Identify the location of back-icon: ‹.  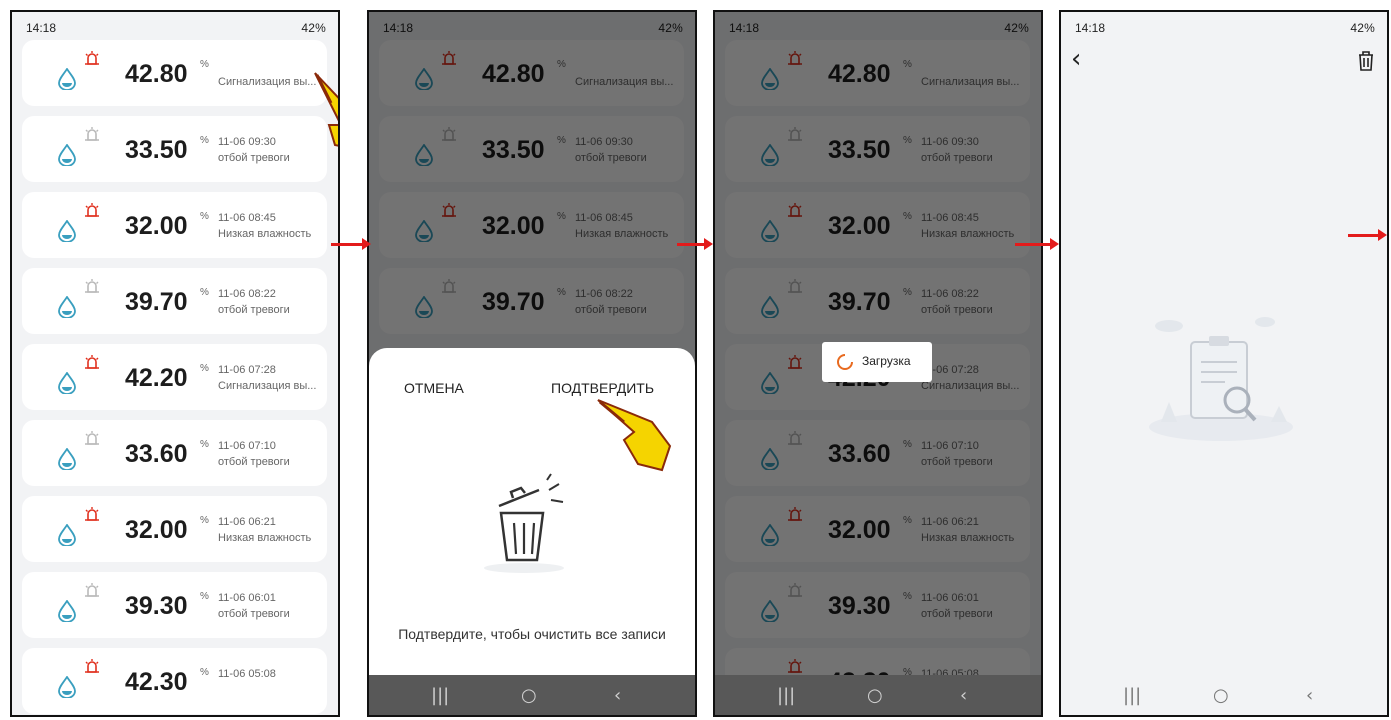
(1076, 59).